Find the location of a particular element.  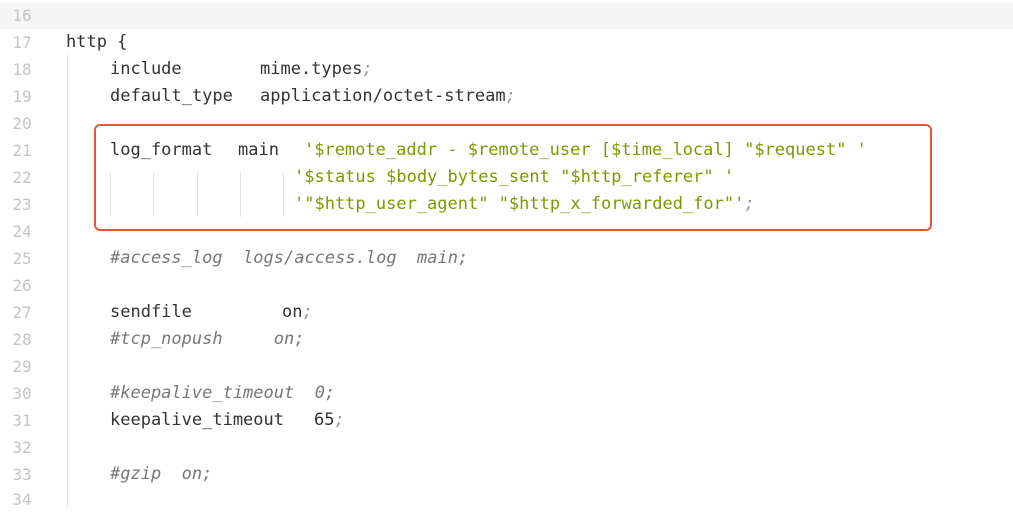

directive-value: application/octet-stream; is located at coordinates (388, 96).